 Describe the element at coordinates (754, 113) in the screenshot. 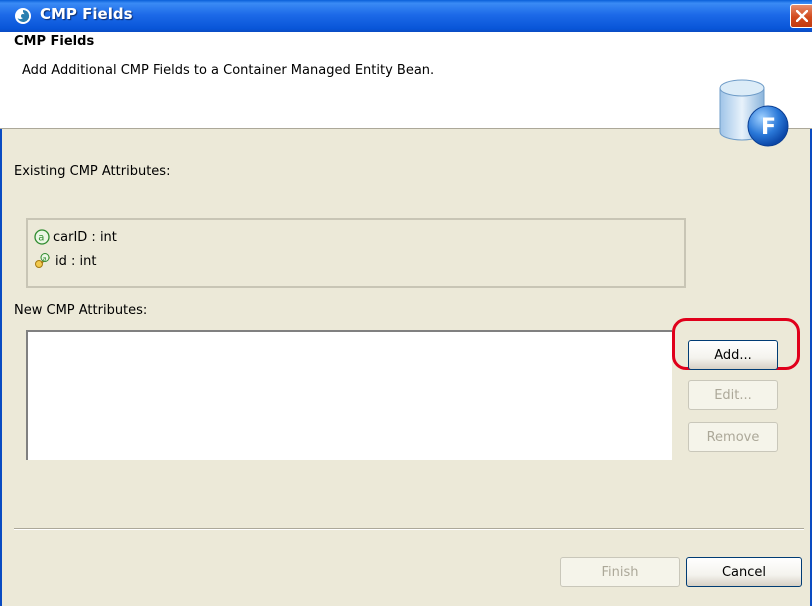

I see `cmp-field-wizard-icon: F` at that location.